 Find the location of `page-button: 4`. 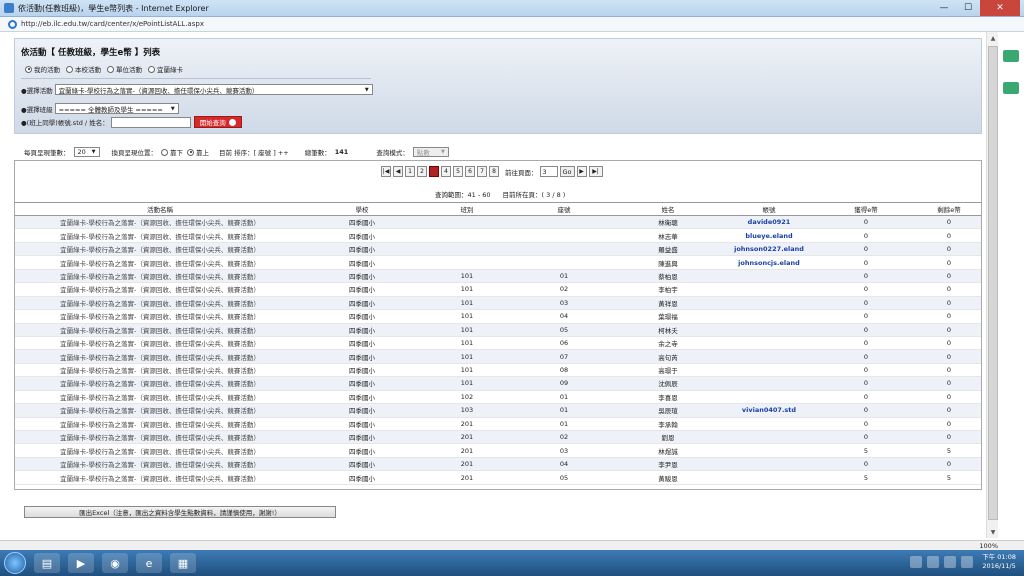

page-button: 4 is located at coordinates (446, 171).